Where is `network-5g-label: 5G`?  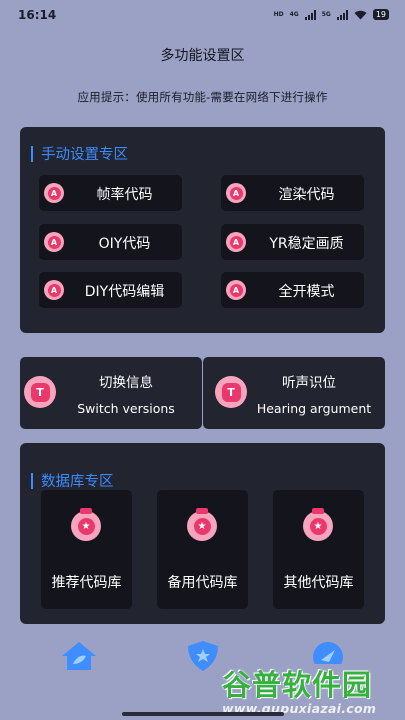 network-5g-label: 5G is located at coordinates (326, 14).